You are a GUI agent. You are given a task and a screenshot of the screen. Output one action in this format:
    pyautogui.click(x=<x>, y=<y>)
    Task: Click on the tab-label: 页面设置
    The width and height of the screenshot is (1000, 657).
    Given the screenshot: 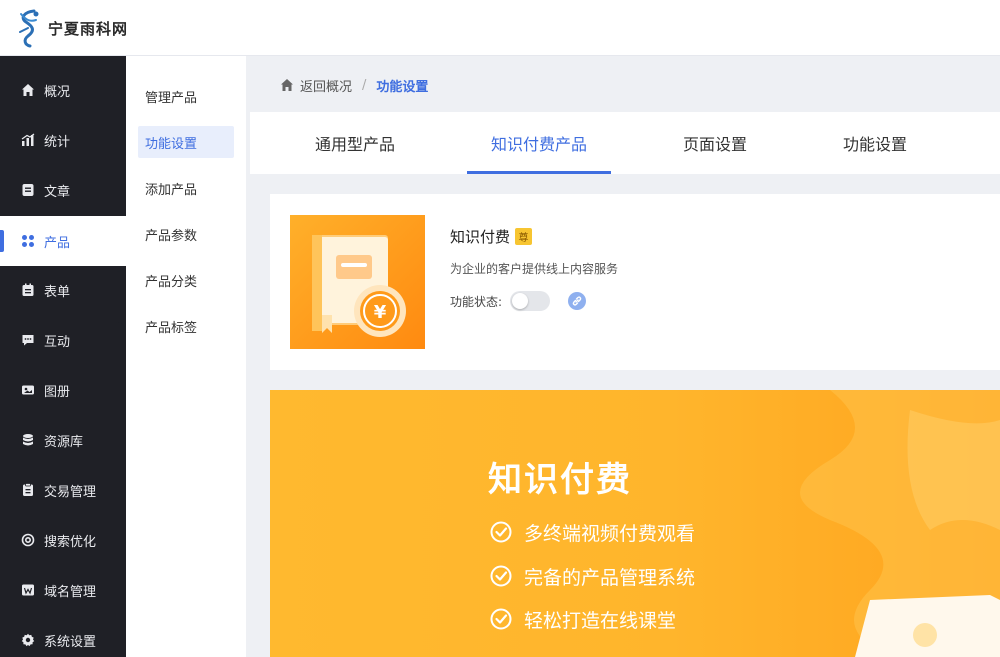 What is the action you would take?
    pyautogui.click(x=714, y=144)
    